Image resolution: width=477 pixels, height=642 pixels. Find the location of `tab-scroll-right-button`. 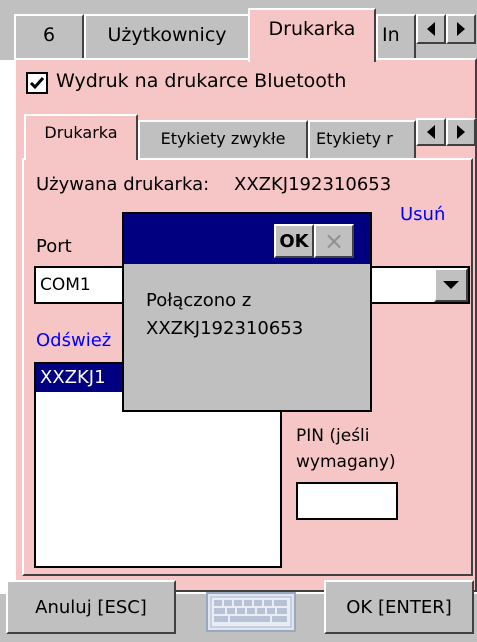

tab-scroll-right-button is located at coordinates (461, 29).